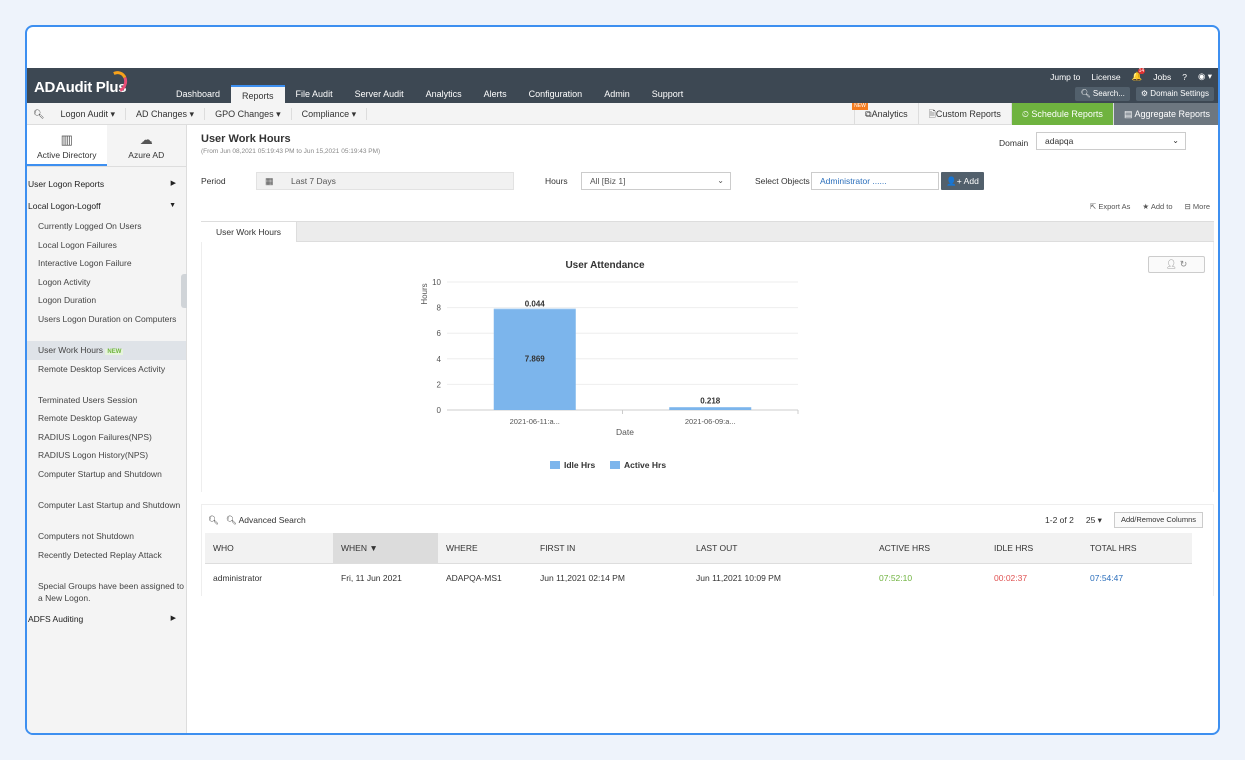  What do you see at coordinates (1111, 141) in the screenshot?
I see `domain-select: adapqa ⌄` at bounding box center [1111, 141].